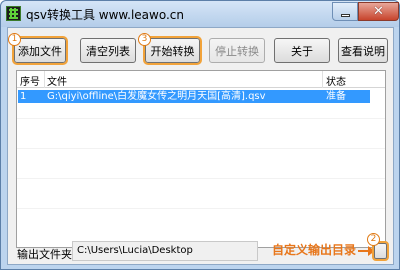 The image size is (400, 270). I want to click on row-status: 准备, so click(336, 96).